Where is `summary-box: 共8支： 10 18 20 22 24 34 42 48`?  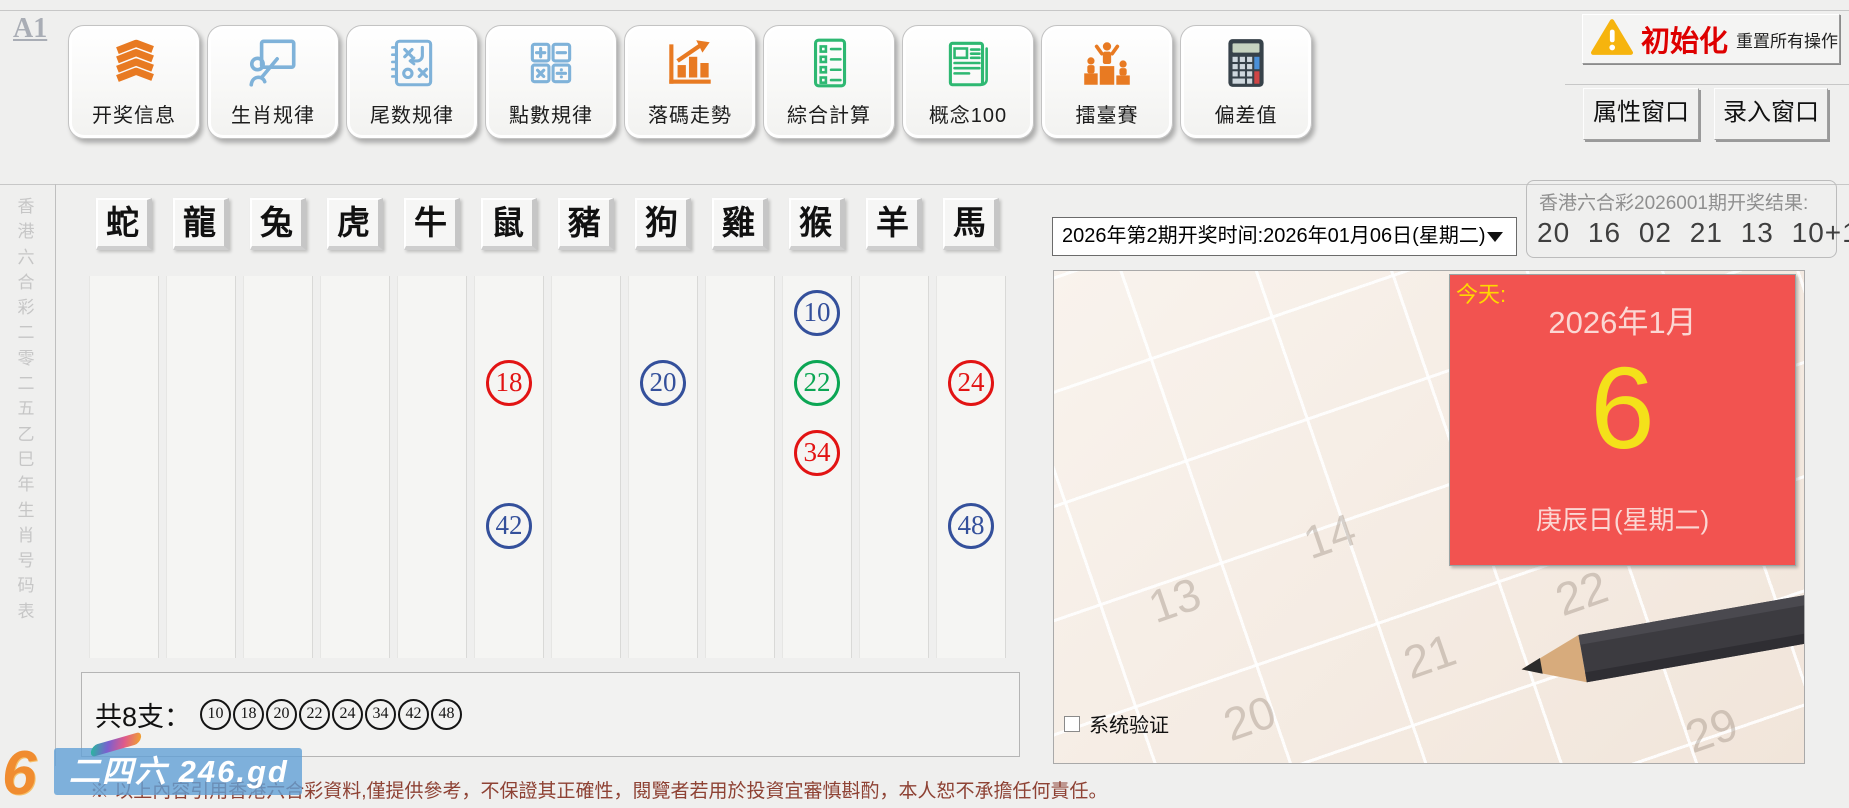
summary-box: 共8支： 10 18 20 22 24 34 42 48 is located at coordinates (550, 714).